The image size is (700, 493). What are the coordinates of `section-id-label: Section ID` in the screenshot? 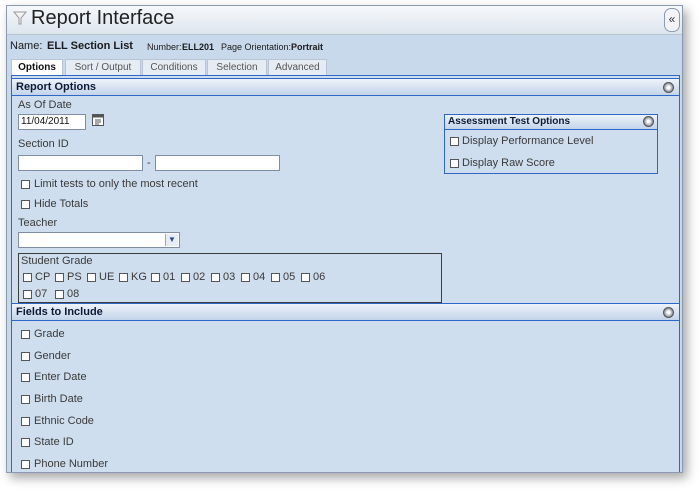 It's located at (43, 144).